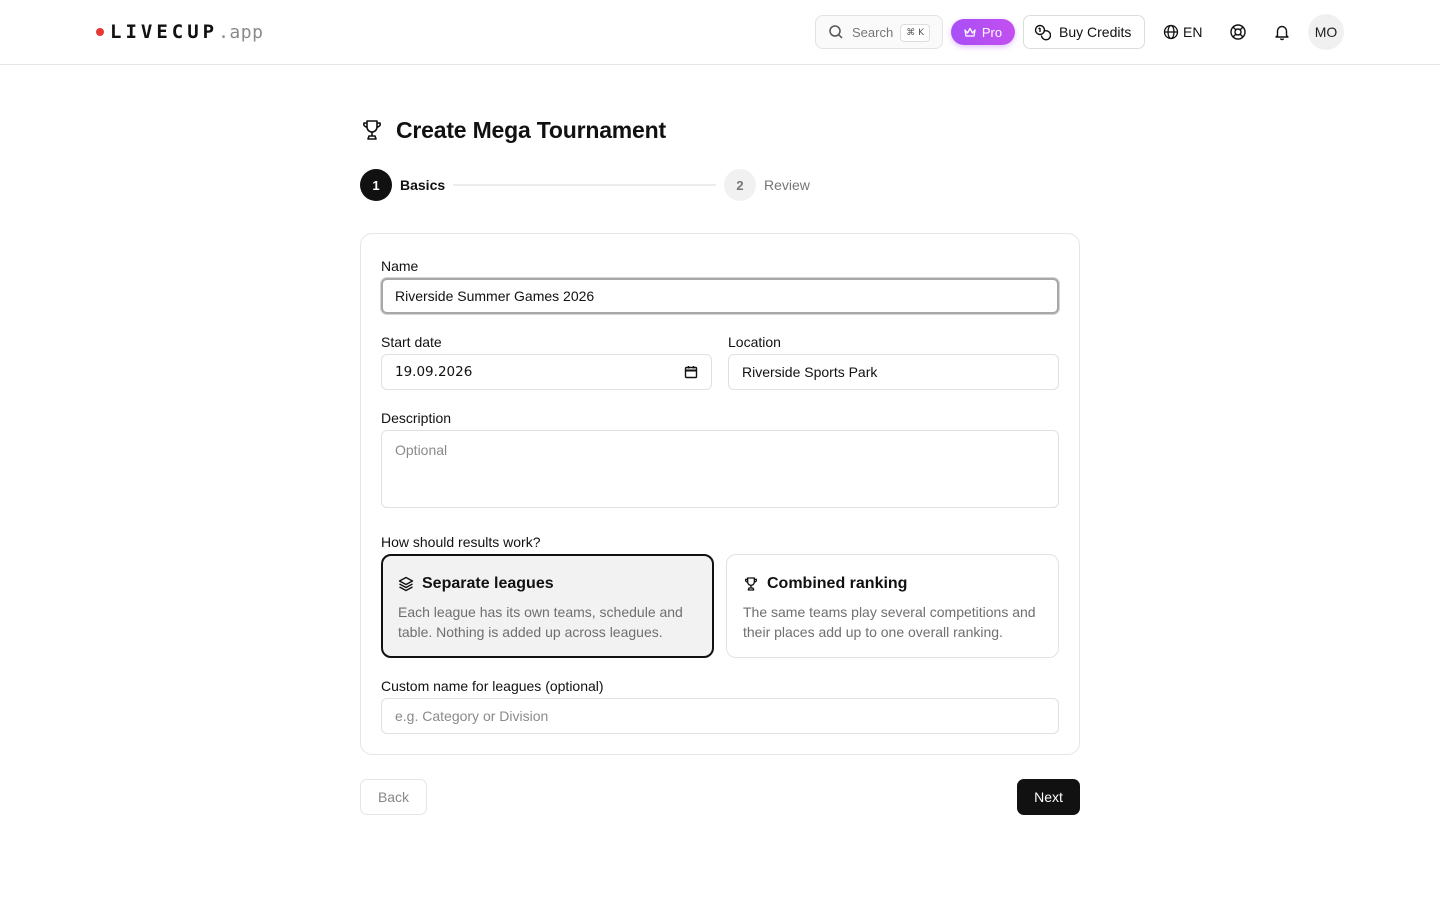 This screenshot has height=900, width=1440. What do you see at coordinates (1042, 32) in the screenshot?
I see `coins-icon` at bounding box center [1042, 32].